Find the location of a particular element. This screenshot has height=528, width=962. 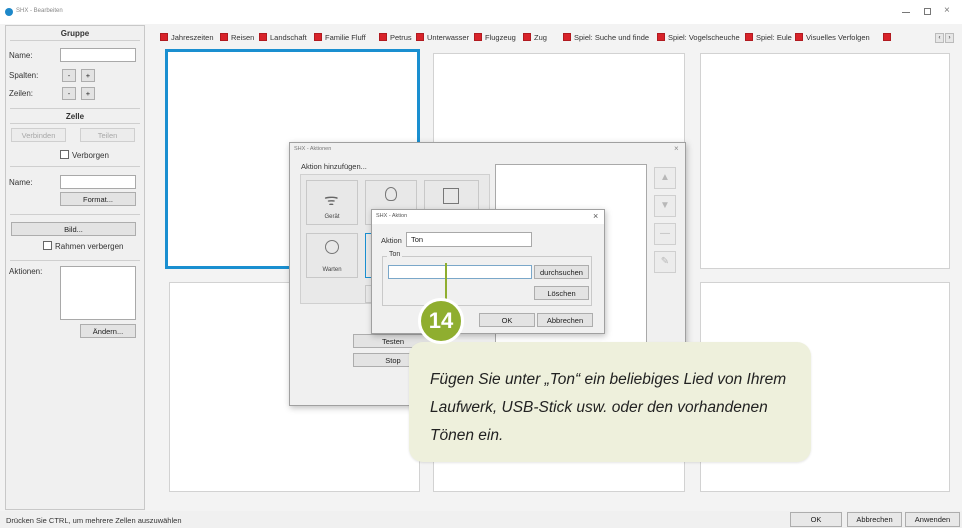

apply-button: Anwenden is located at coordinates (932, 519).